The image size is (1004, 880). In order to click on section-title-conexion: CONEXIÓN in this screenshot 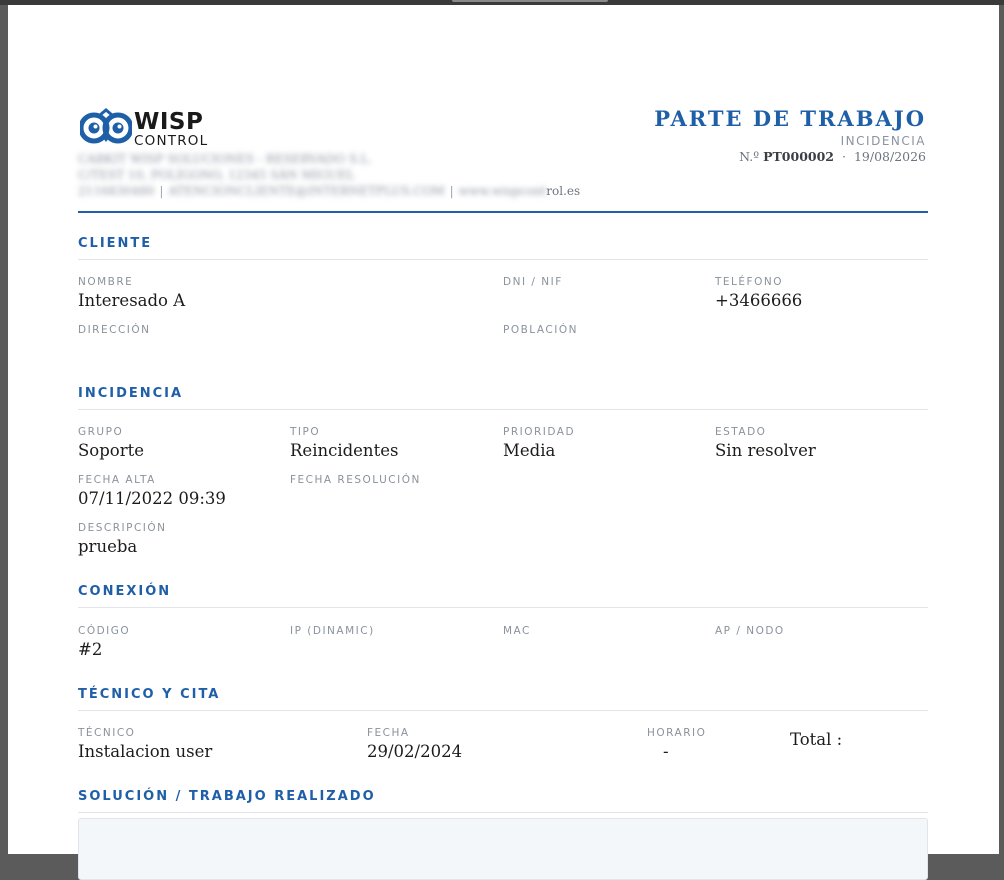, I will do `click(503, 596)`.